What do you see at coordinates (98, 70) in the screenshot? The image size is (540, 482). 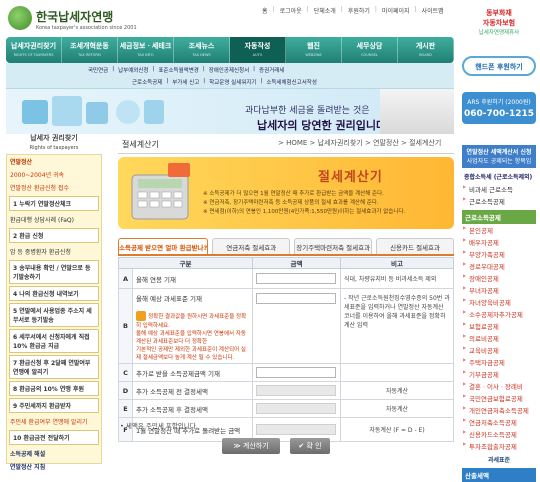 I see `subnav-link: 국민연금` at bounding box center [98, 70].